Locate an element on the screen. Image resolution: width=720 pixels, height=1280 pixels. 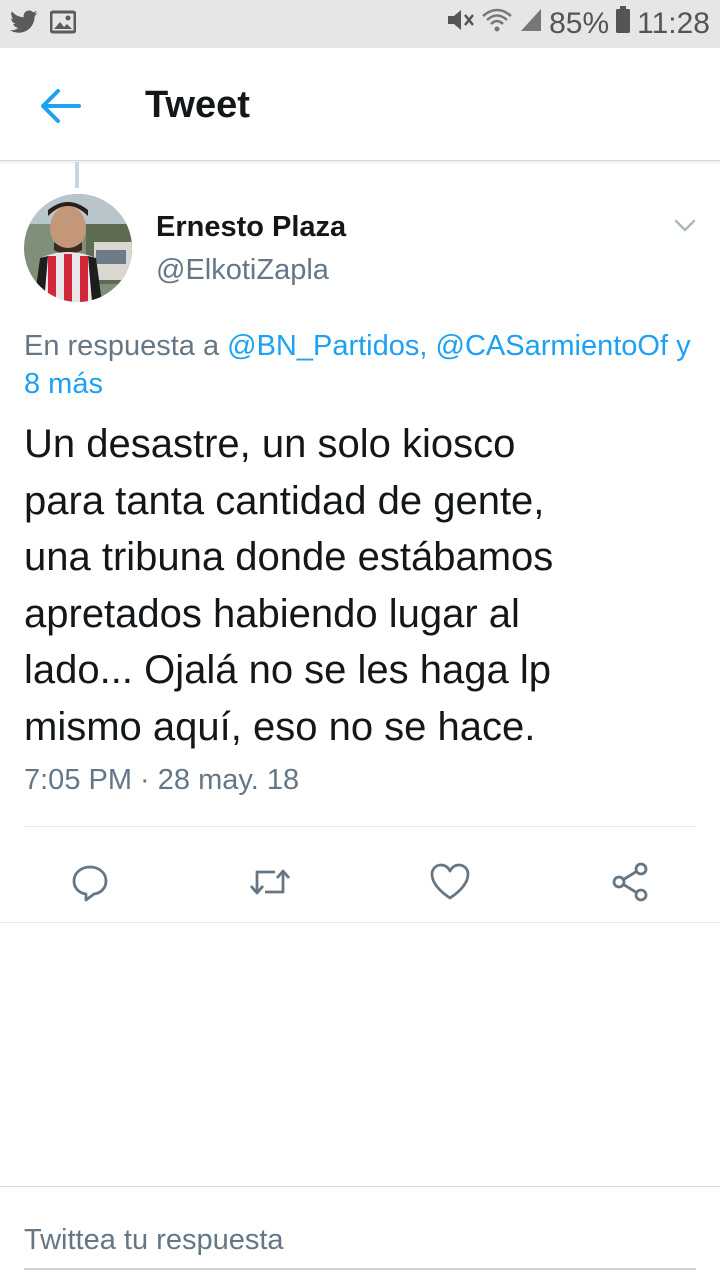
chevron-down-icon is located at coordinates (685, 225).